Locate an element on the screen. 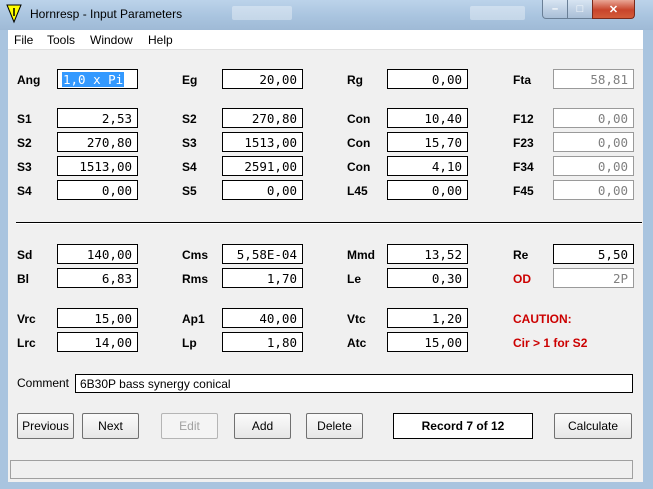 The width and height of the screenshot is (653, 489). status-bar is located at coordinates (321, 469).